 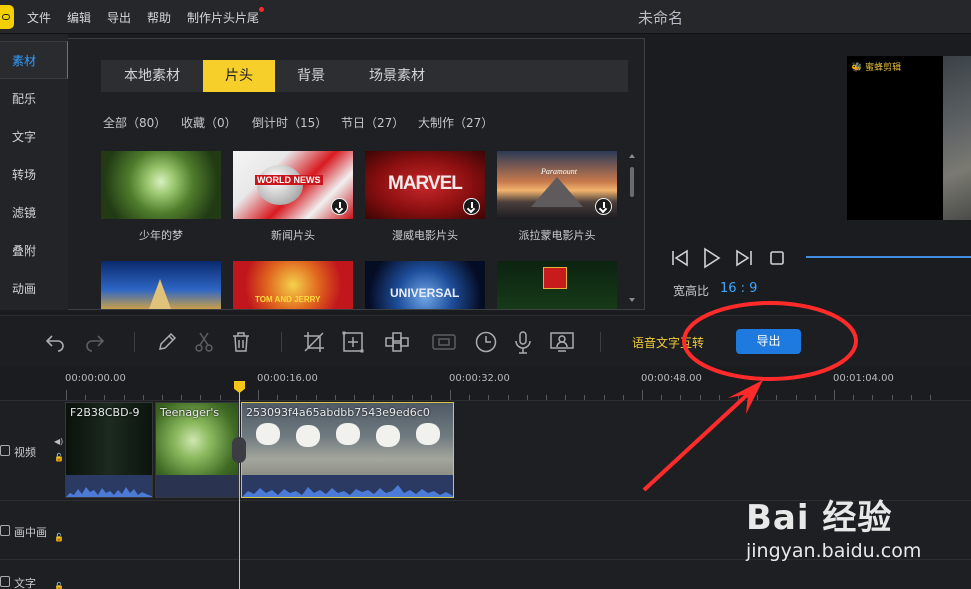 What do you see at coordinates (289, 122) in the screenshot?
I see `filter-countdown: 倒计时（15）` at bounding box center [289, 122].